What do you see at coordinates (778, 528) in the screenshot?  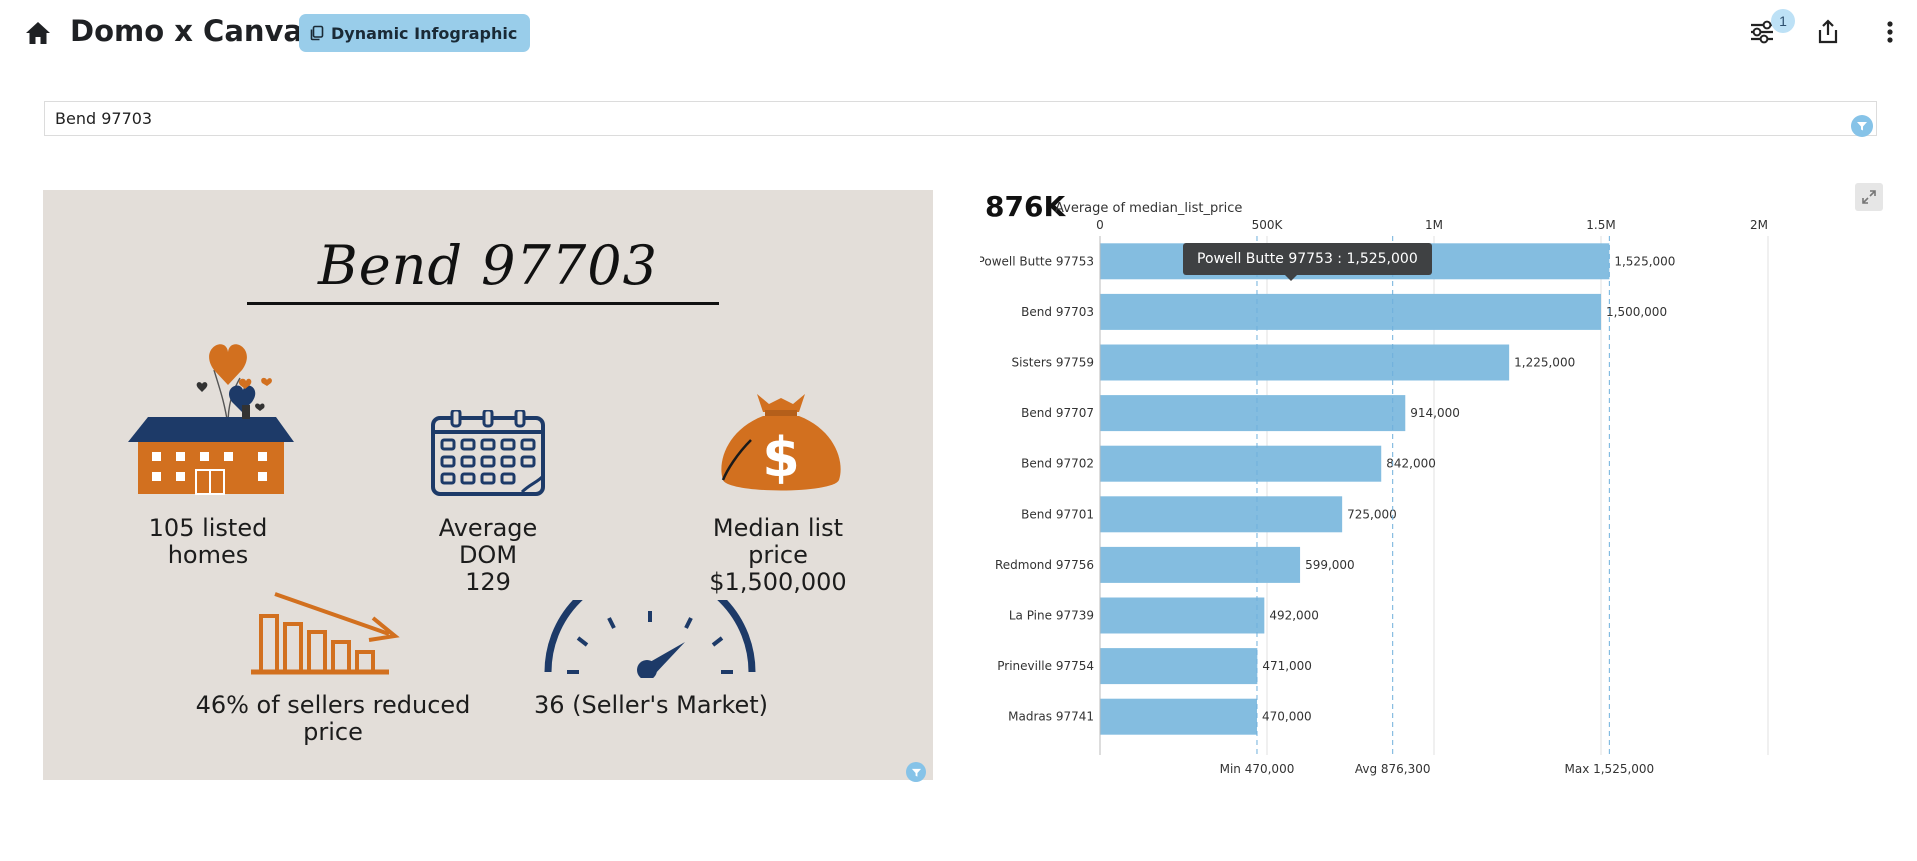 I see `median-price-line1: Median list` at bounding box center [778, 528].